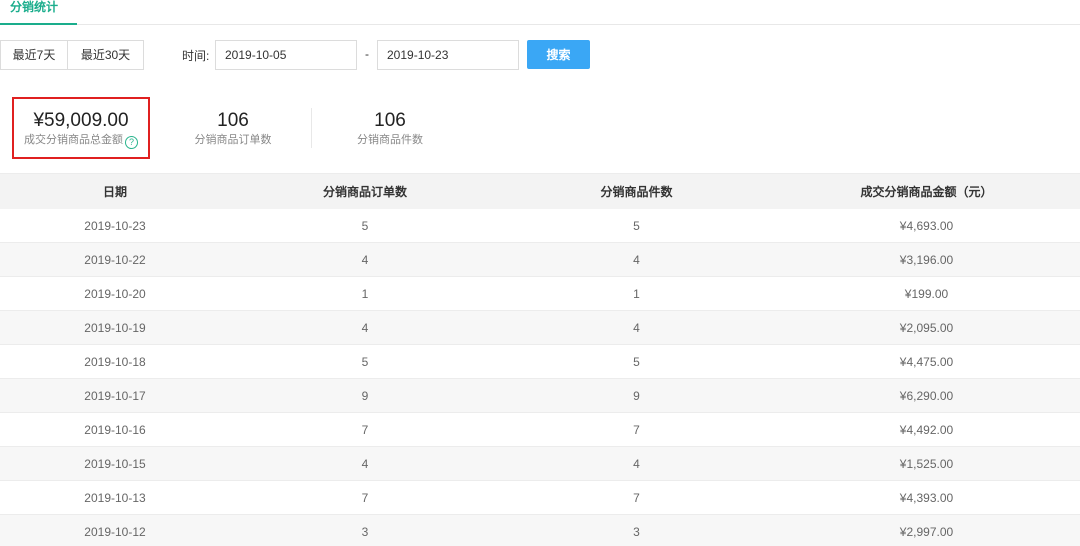 The height and width of the screenshot is (546, 1080). Describe the element at coordinates (540, 498) in the screenshot. I see `table-row: 2019-10-13 7 7 ¥4,393.00` at that location.